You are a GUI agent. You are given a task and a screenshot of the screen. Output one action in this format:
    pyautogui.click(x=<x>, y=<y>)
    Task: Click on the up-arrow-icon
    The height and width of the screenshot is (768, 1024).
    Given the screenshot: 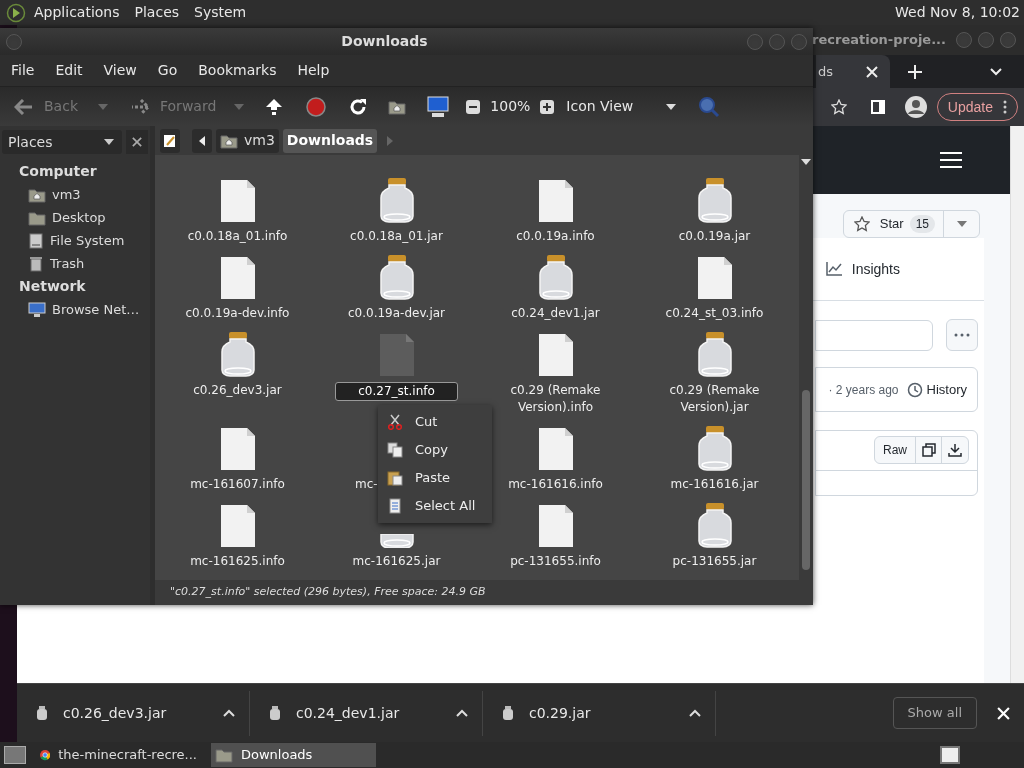 What is the action you would take?
    pyautogui.click(x=274, y=106)
    